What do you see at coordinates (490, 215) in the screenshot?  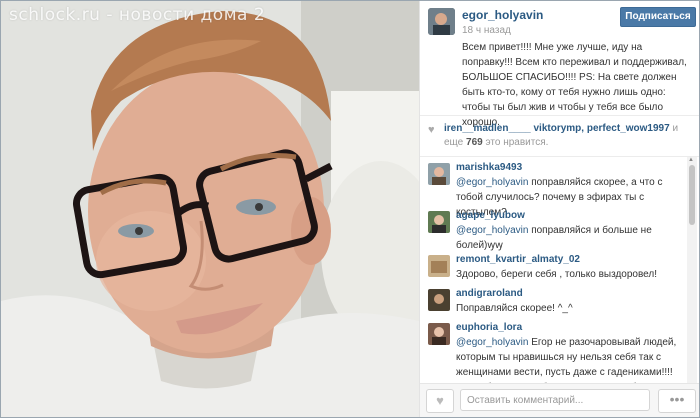 I see `comment-username: agape_lyubow` at bounding box center [490, 215].